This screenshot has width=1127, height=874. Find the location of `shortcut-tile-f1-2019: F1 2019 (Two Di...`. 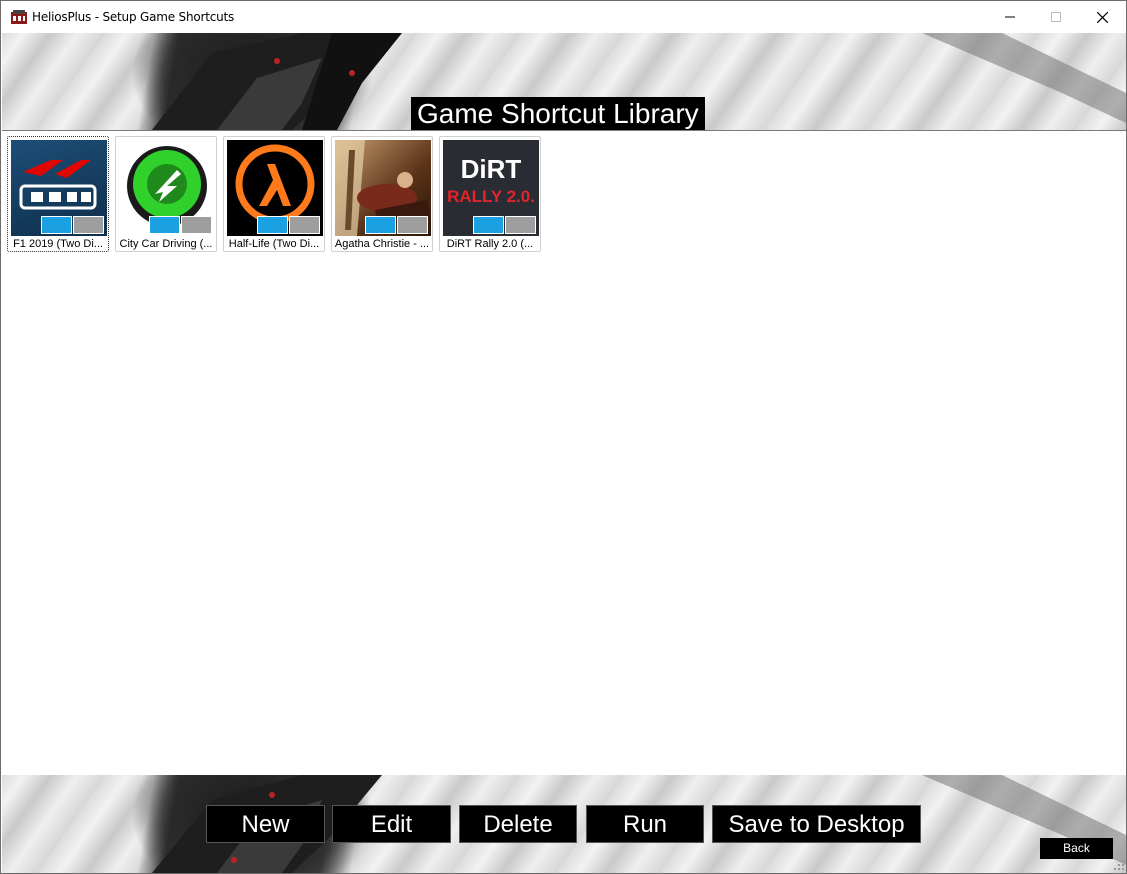

shortcut-tile-f1-2019: F1 2019 (Two Di... is located at coordinates (58, 194).